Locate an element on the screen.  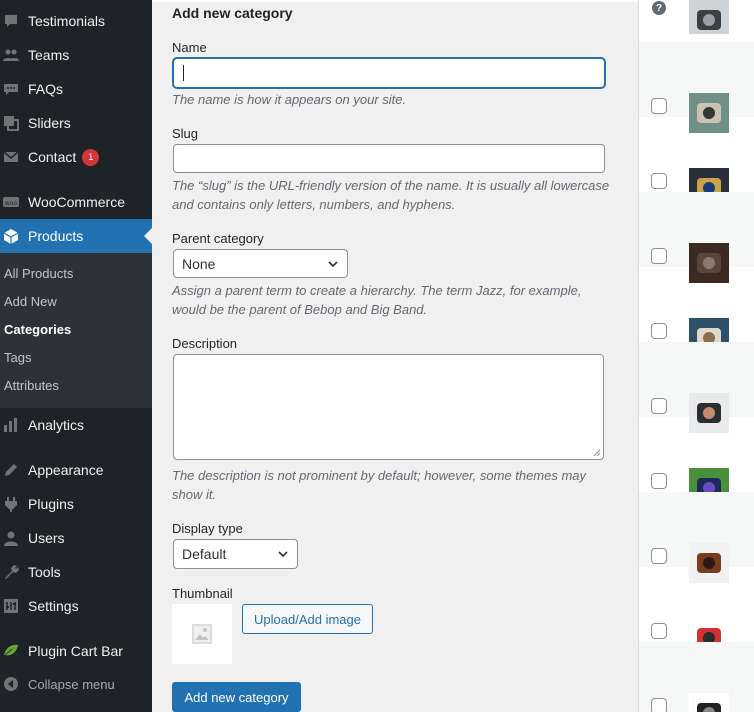
parent-category-label: Parent category is located at coordinates (218, 238).